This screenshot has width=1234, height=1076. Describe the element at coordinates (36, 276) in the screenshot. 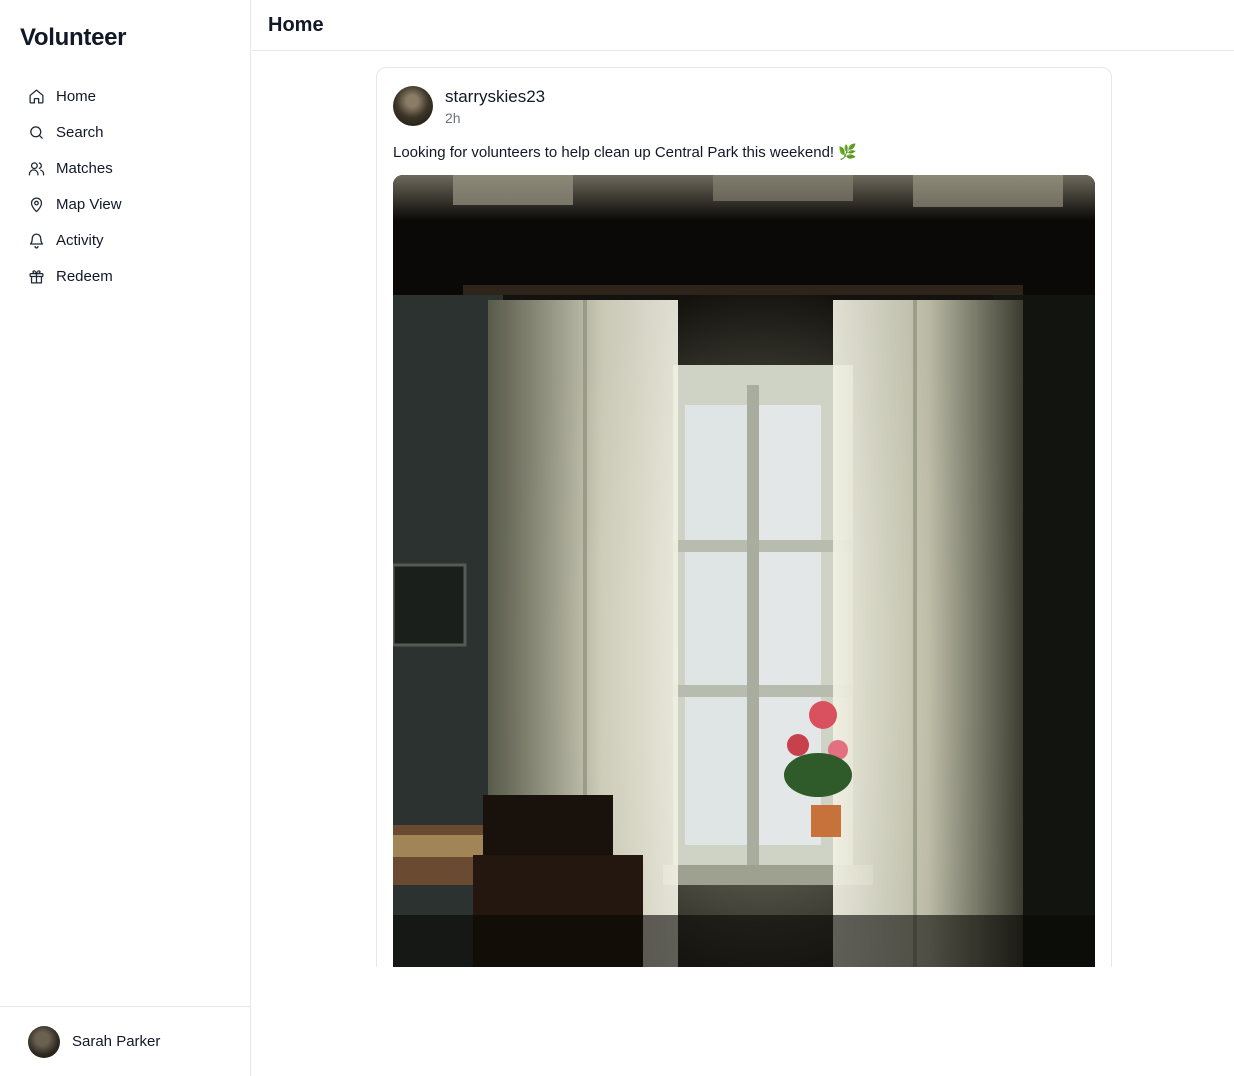

I see `gift-icon` at that location.